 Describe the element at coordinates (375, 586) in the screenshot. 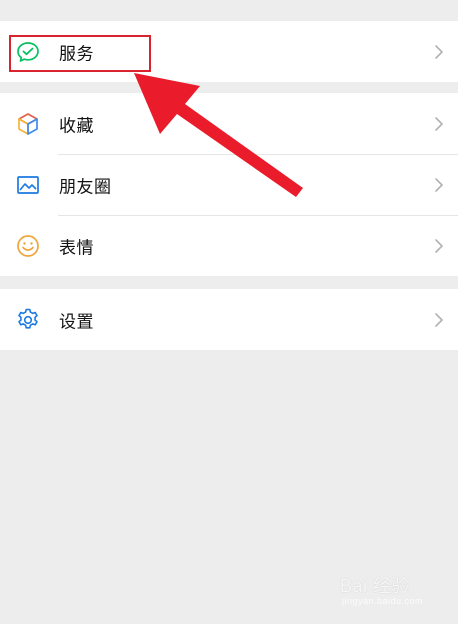

I see `baidu-jingyan-watermark: Bai 经验` at that location.